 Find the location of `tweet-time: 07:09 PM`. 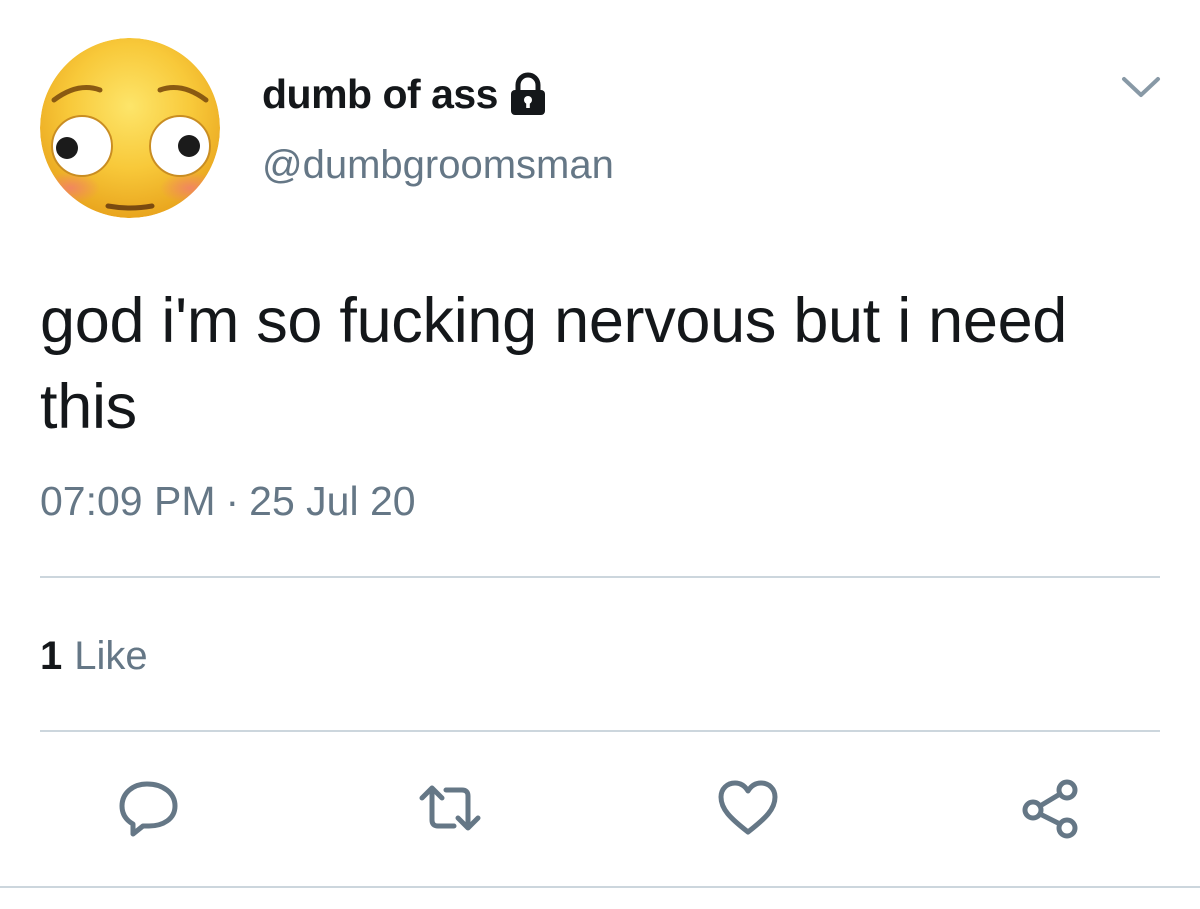

tweet-time: 07:09 PM is located at coordinates (128, 501).